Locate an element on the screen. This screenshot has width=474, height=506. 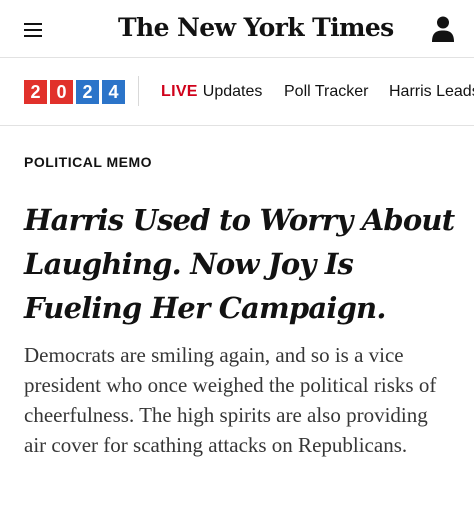
nav-item-harris-leads: Harris Leads is located at coordinates (431, 92).